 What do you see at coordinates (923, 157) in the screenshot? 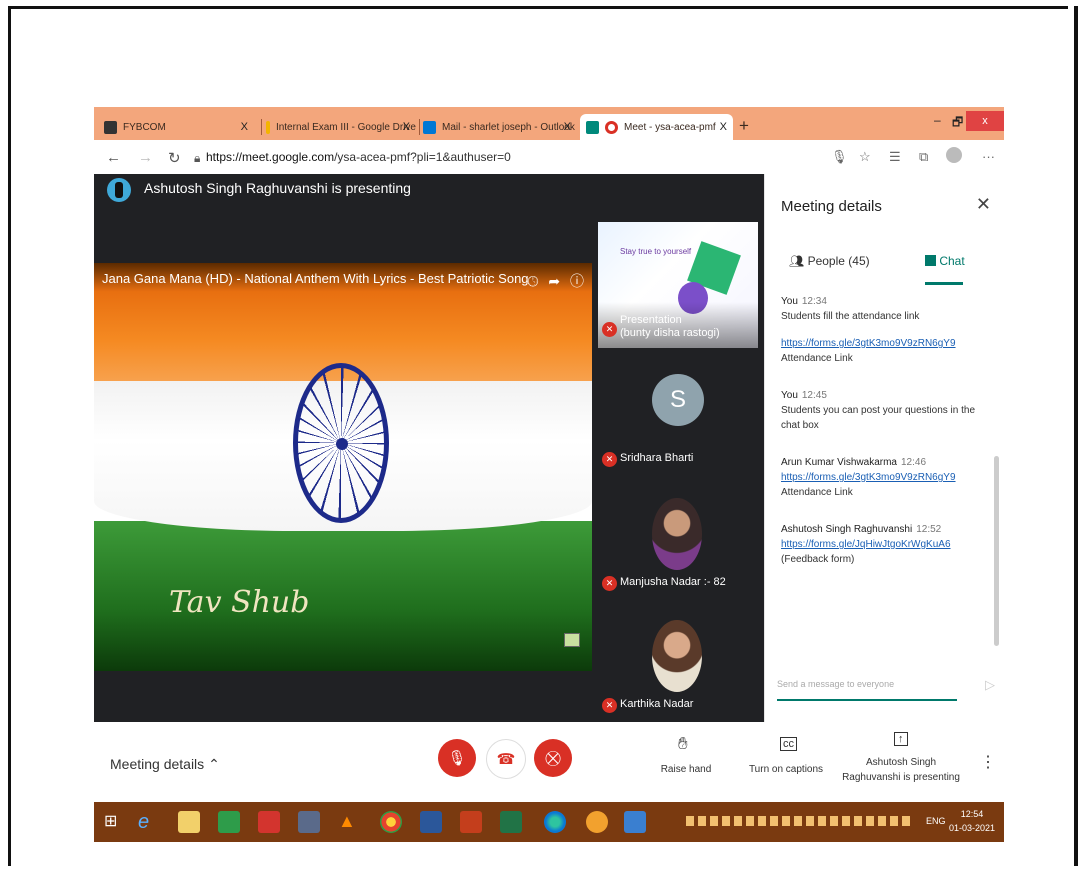
I see `collections-icon: ⧉` at bounding box center [923, 157].